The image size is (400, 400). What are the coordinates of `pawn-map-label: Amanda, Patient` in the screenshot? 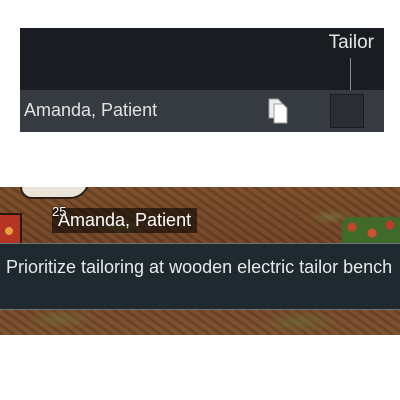 It's located at (125, 220).